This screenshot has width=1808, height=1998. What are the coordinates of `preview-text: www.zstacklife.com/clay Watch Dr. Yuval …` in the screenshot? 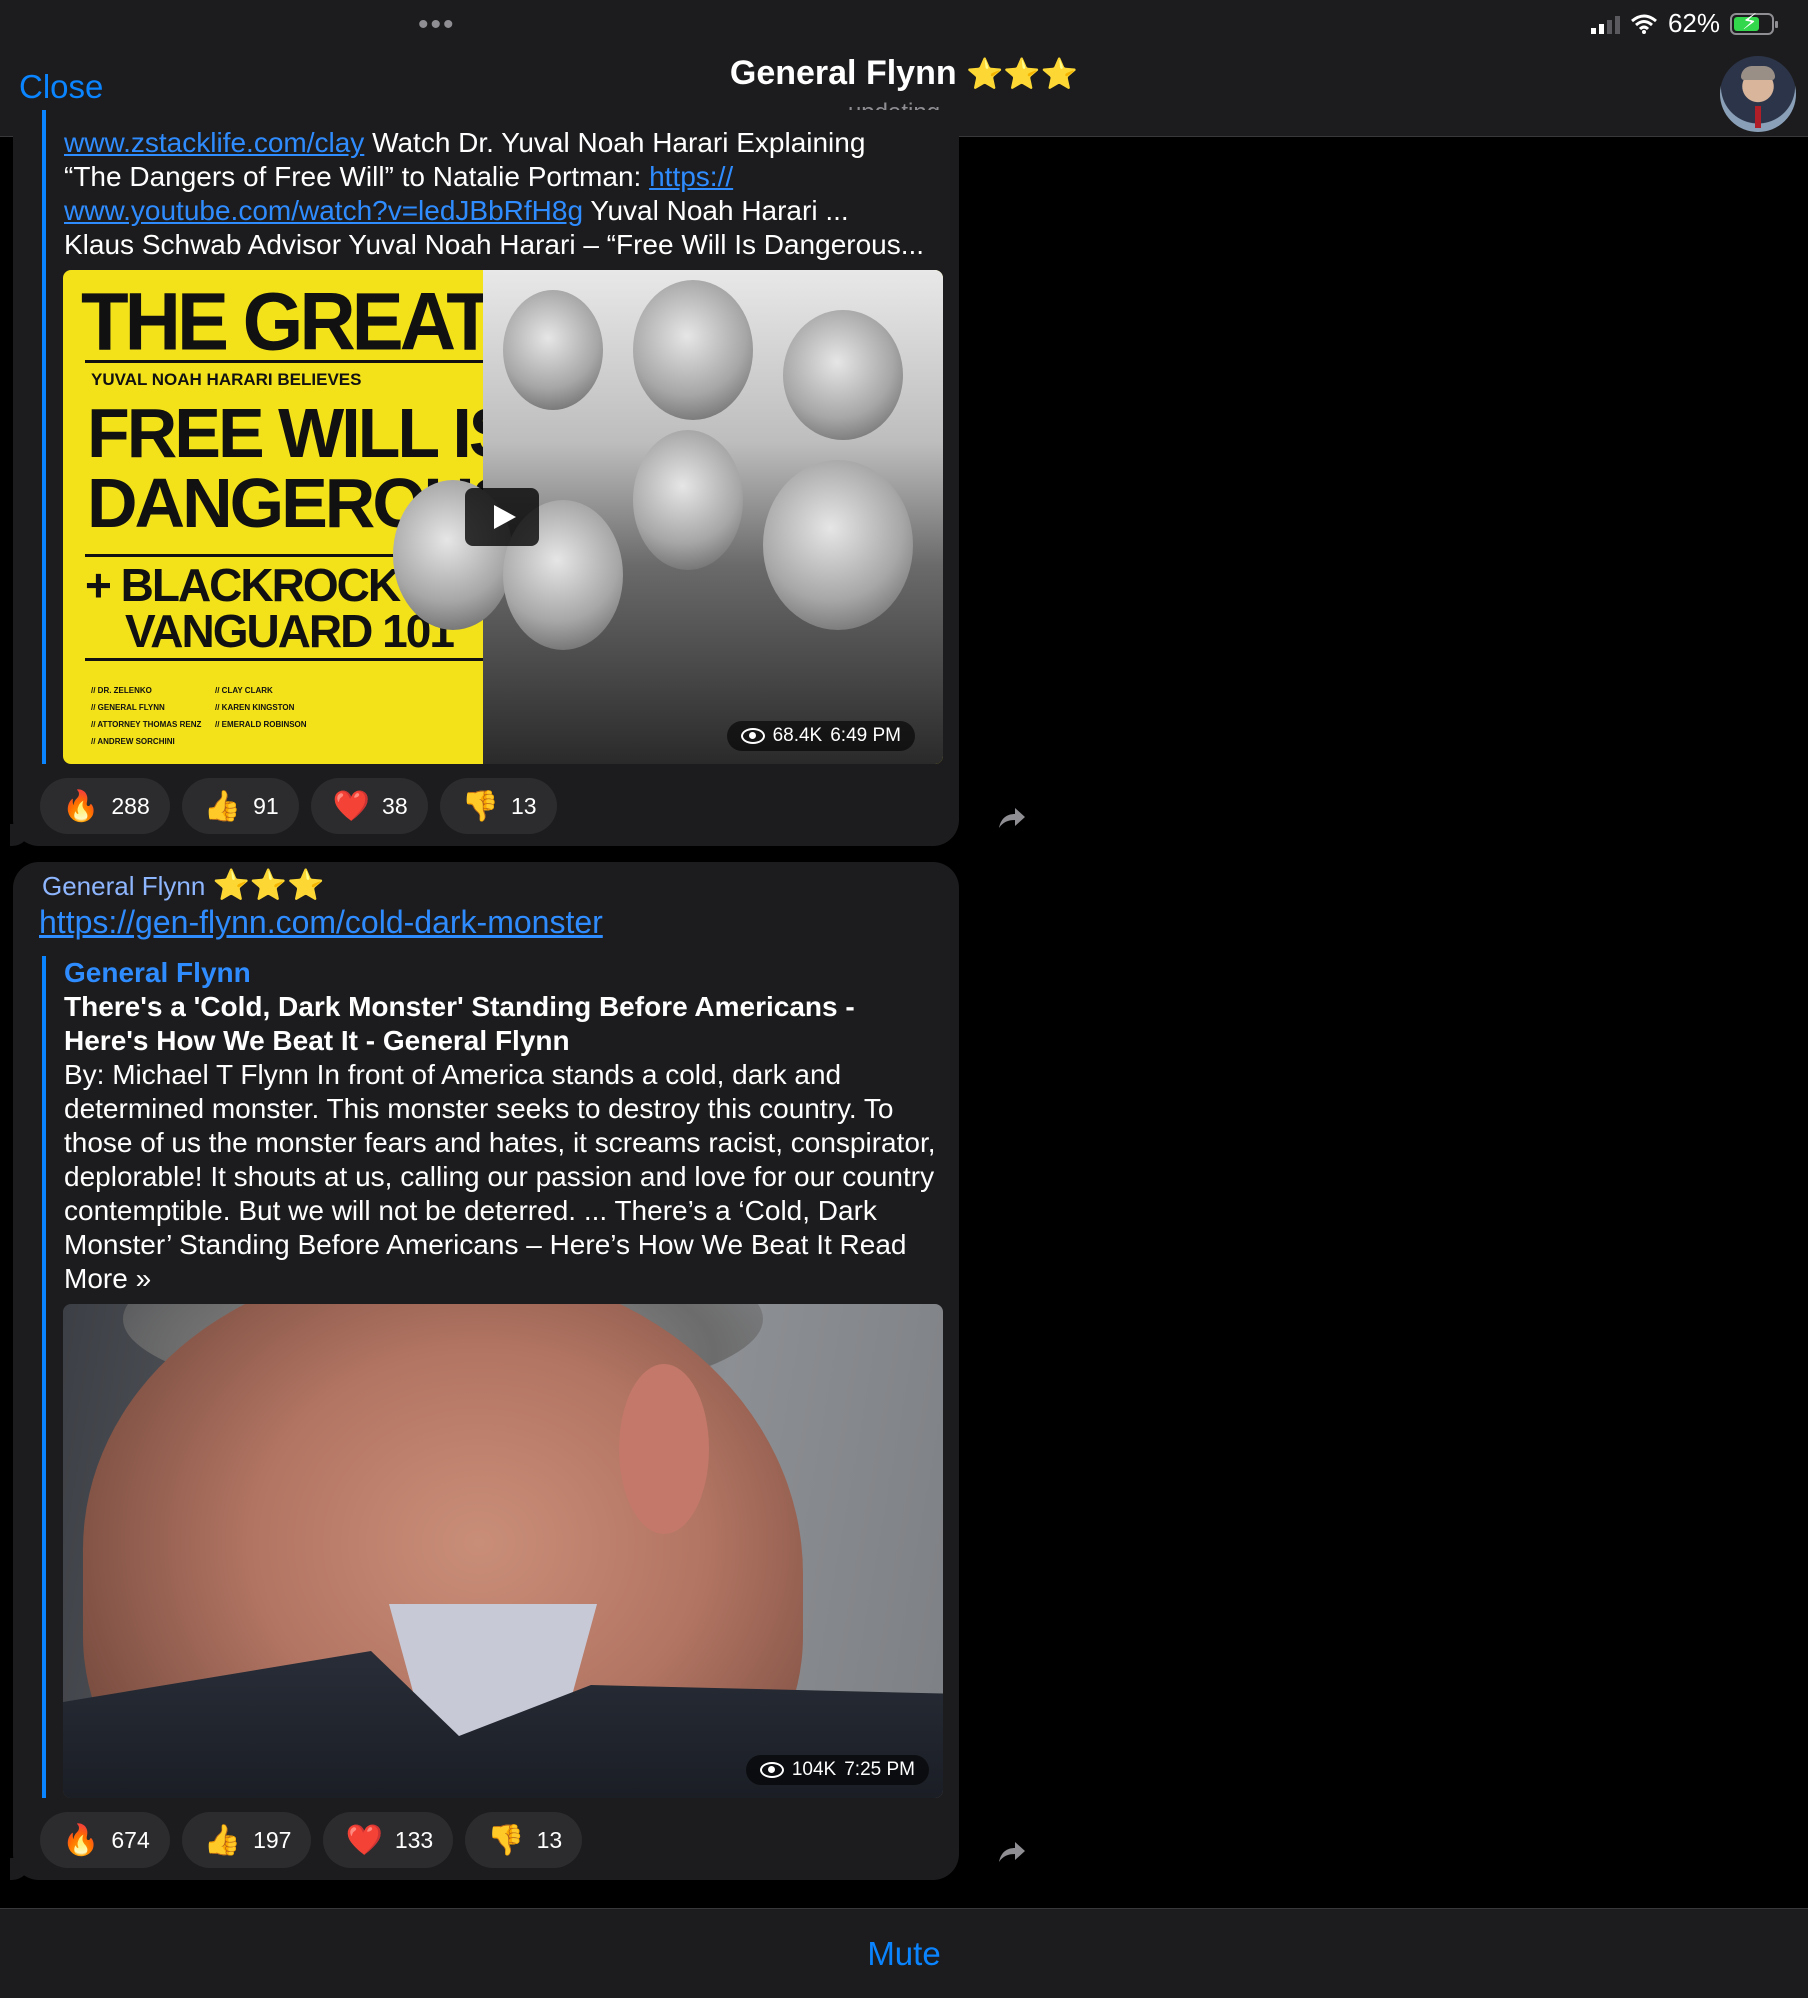 It's located at (505, 194).